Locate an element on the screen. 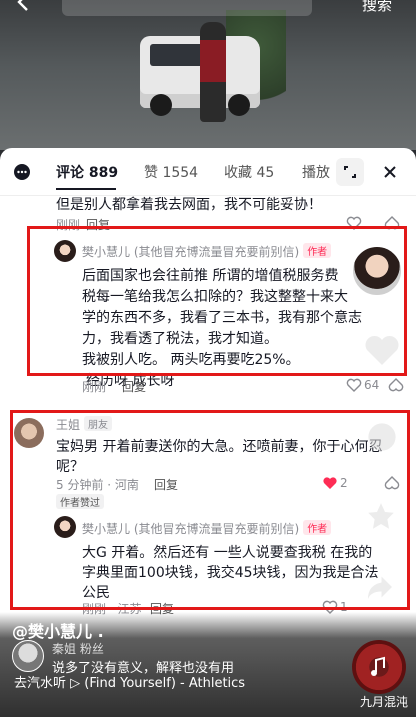 This screenshot has height=717, width=416. like-count: 64 is located at coordinates (372, 385).